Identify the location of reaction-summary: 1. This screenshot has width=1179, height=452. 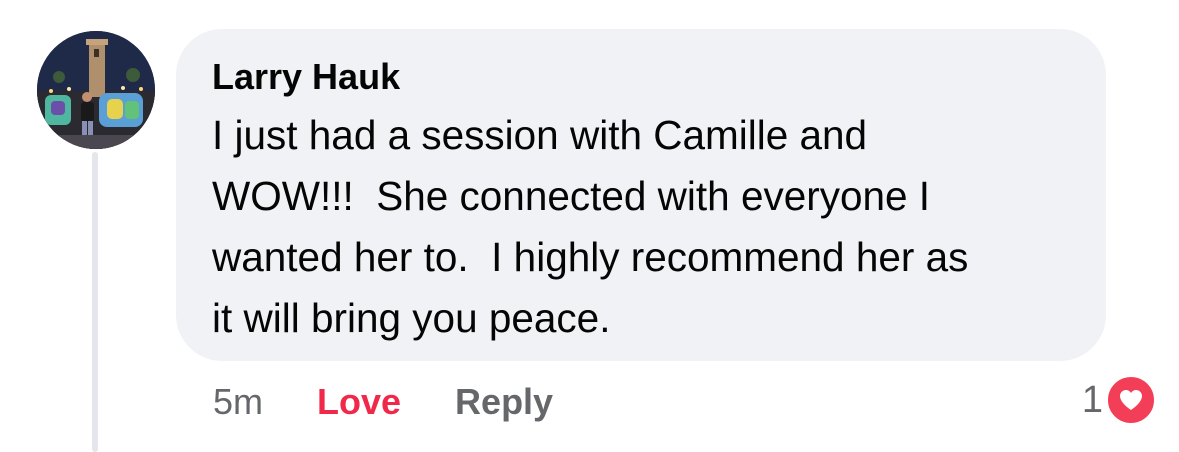
(1119, 400).